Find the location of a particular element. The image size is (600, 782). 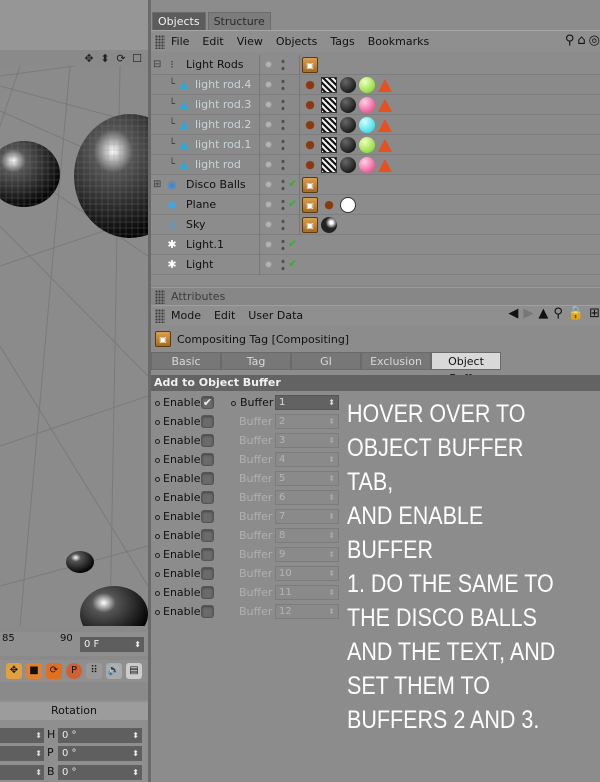

menu-view: View is located at coordinates (250, 41).